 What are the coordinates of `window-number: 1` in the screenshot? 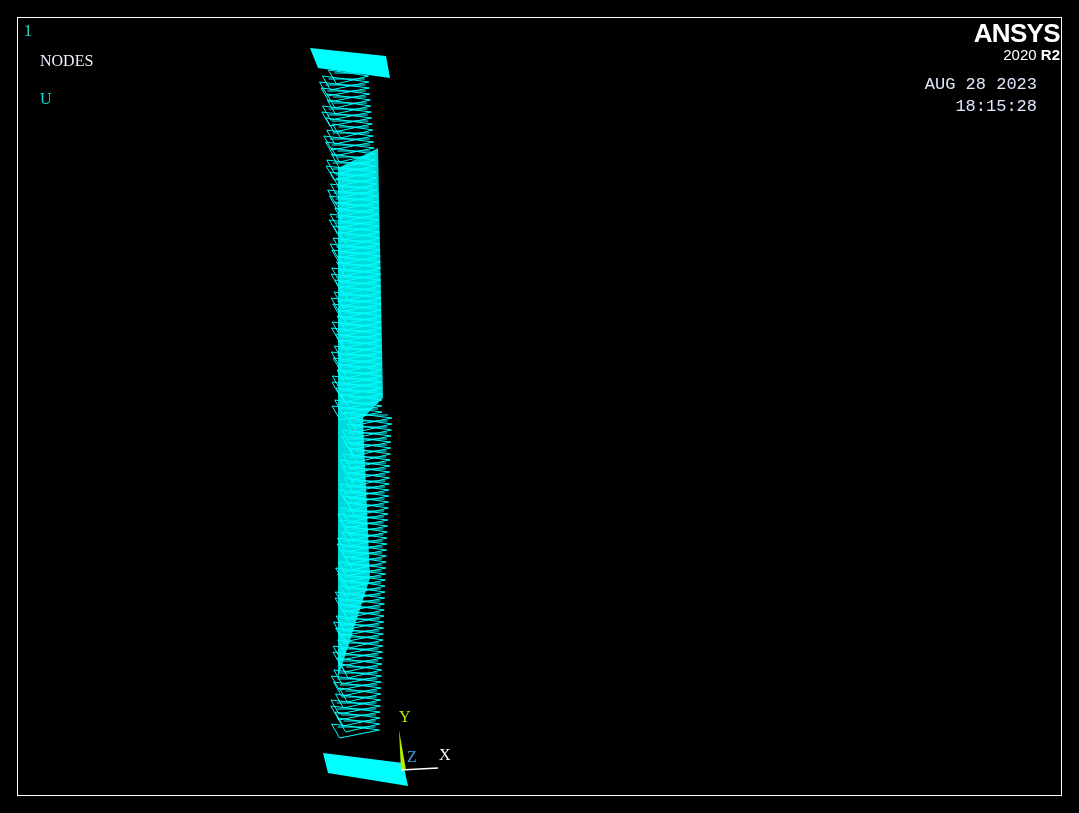 It's located at (28, 31).